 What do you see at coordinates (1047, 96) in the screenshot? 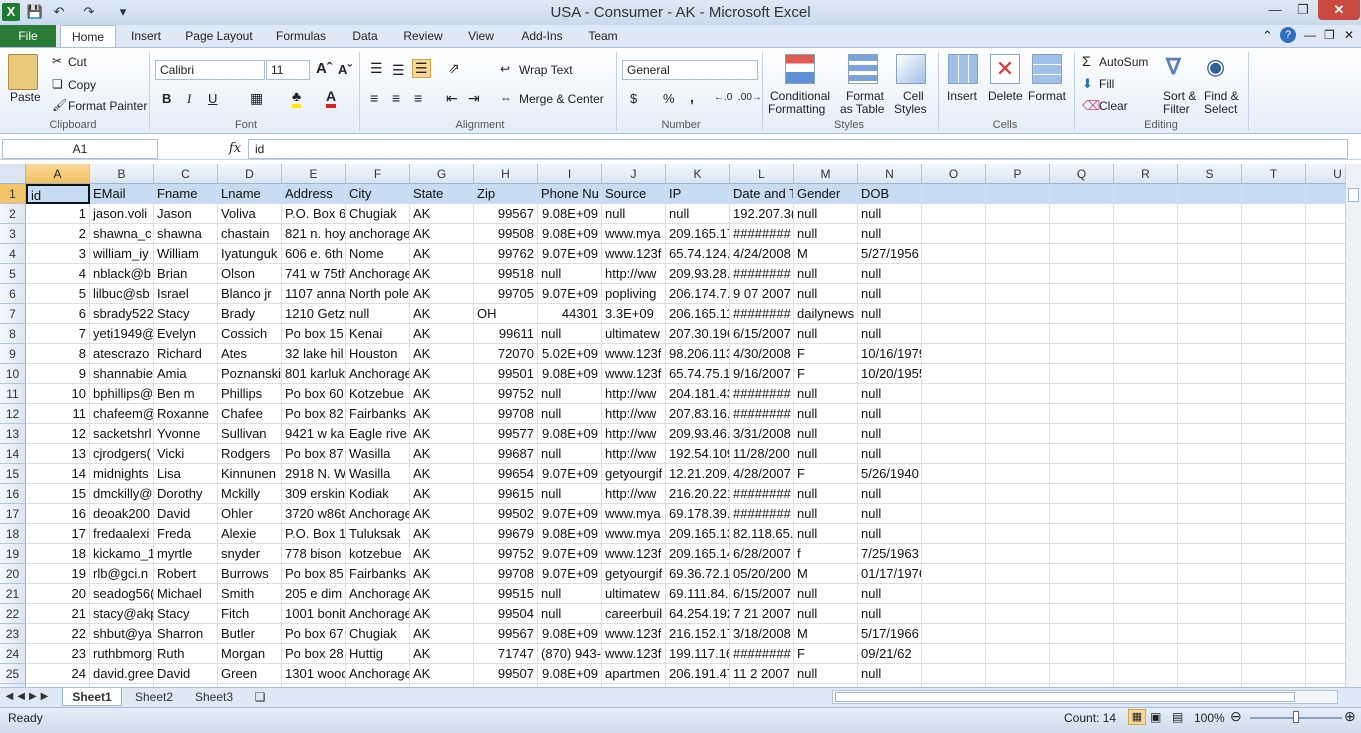
I see `format-button: Format` at bounding box center [1047, 96].